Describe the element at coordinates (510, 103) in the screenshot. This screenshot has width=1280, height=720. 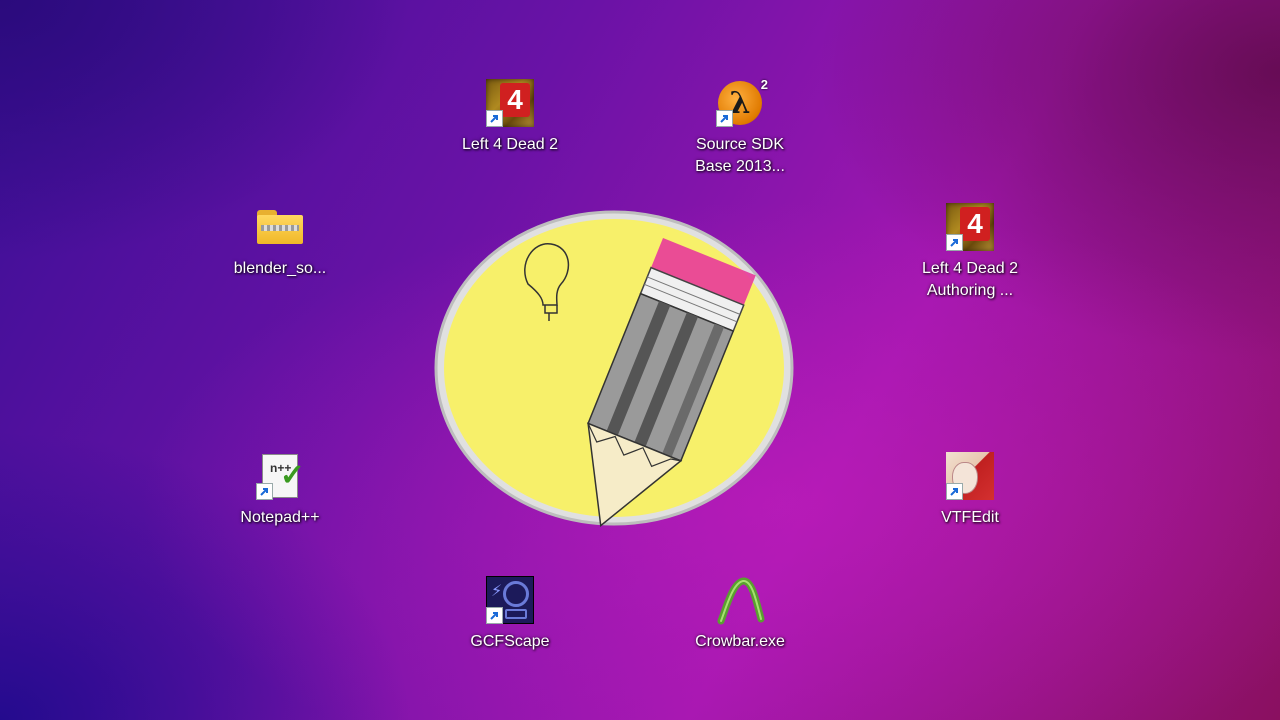
I see `left4dead2-icon: 4` at that location.